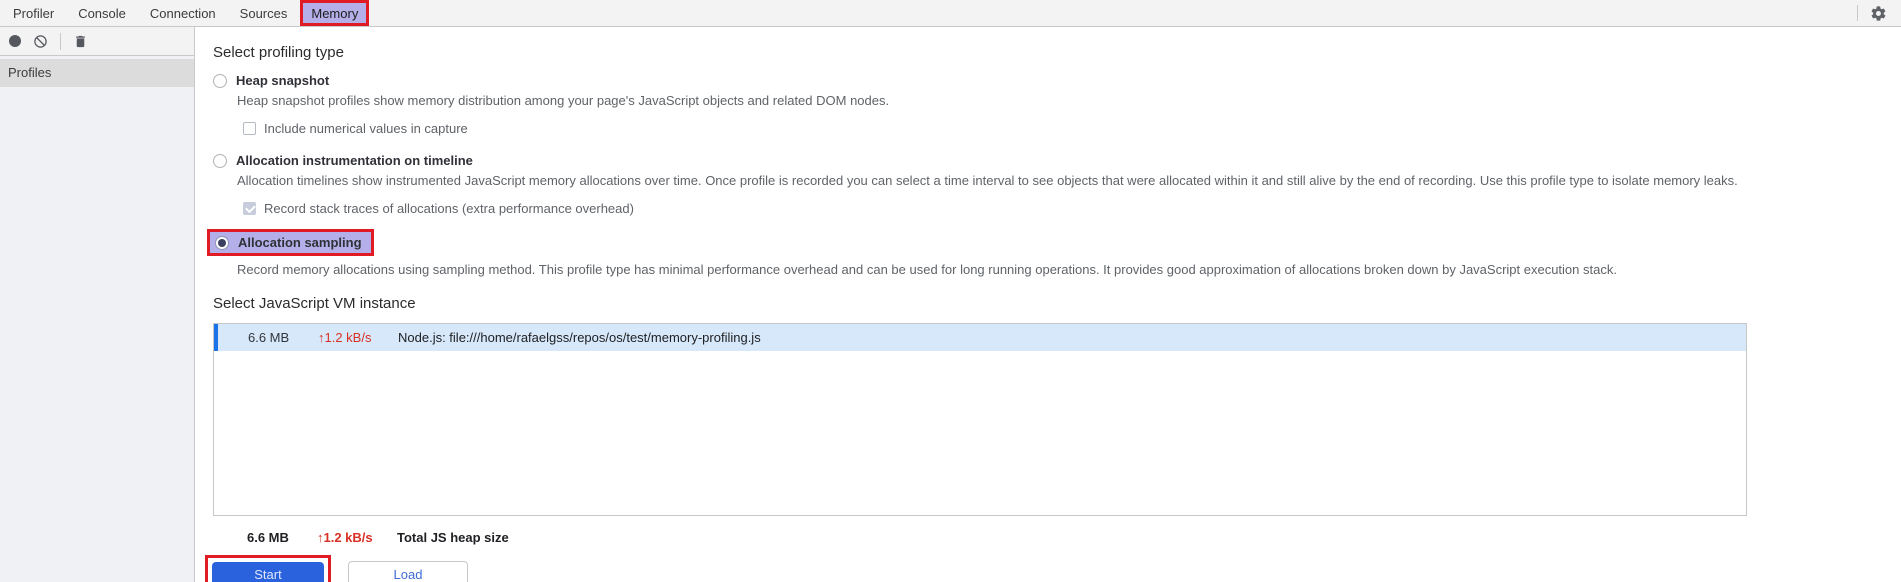  I want to click on allocation-timeline-radio, so click(220, 160).